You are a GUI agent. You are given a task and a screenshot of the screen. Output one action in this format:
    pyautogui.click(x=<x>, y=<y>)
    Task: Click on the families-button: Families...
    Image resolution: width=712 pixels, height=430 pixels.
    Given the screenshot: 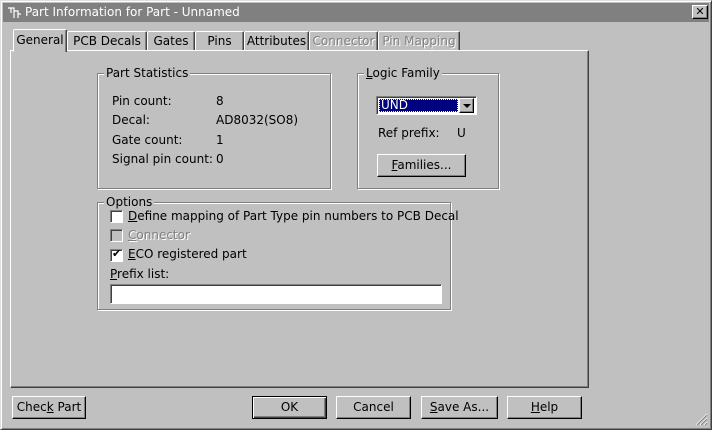 What is the action you would take?
    pyautogui.click(x=421, y=165)
    